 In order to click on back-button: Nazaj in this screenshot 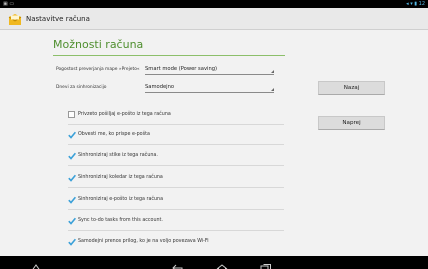, I will do `click(351, 88)`.